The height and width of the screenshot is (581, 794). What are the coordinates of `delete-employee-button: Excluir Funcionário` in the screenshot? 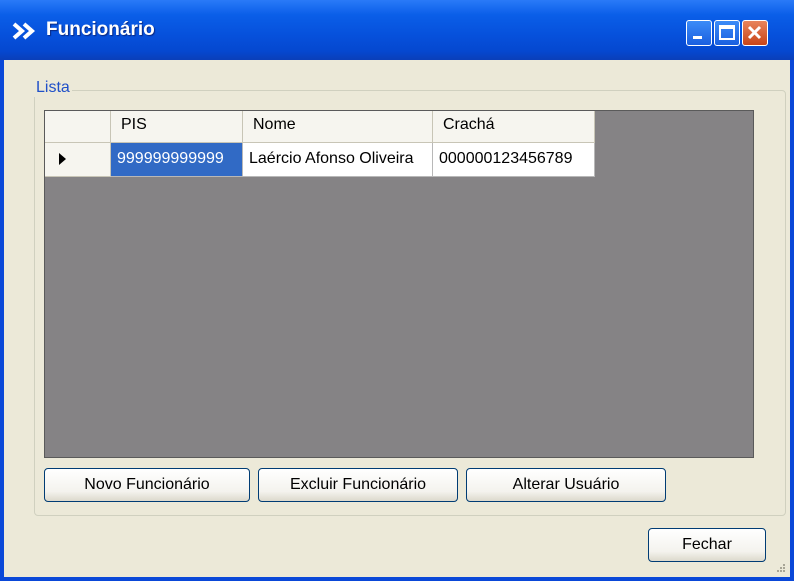 It's located at (358, 485).